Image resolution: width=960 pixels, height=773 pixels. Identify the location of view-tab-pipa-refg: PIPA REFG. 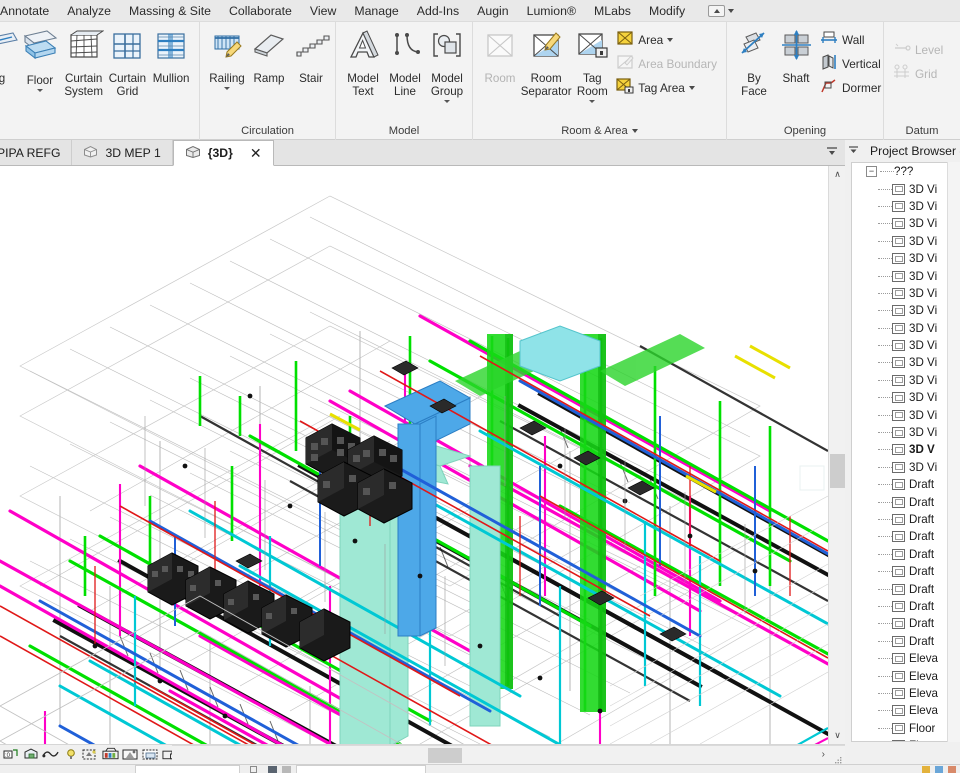
(36, 152).